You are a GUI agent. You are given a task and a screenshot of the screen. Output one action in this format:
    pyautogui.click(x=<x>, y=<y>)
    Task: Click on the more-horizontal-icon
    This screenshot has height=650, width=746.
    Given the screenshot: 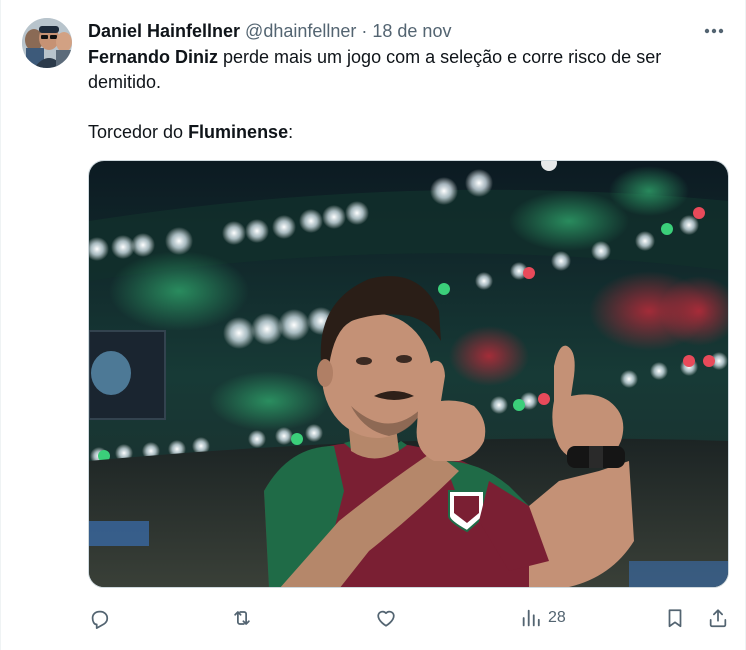 What is the action you would take?
    pyautogui.click(x=714, y=31)
    